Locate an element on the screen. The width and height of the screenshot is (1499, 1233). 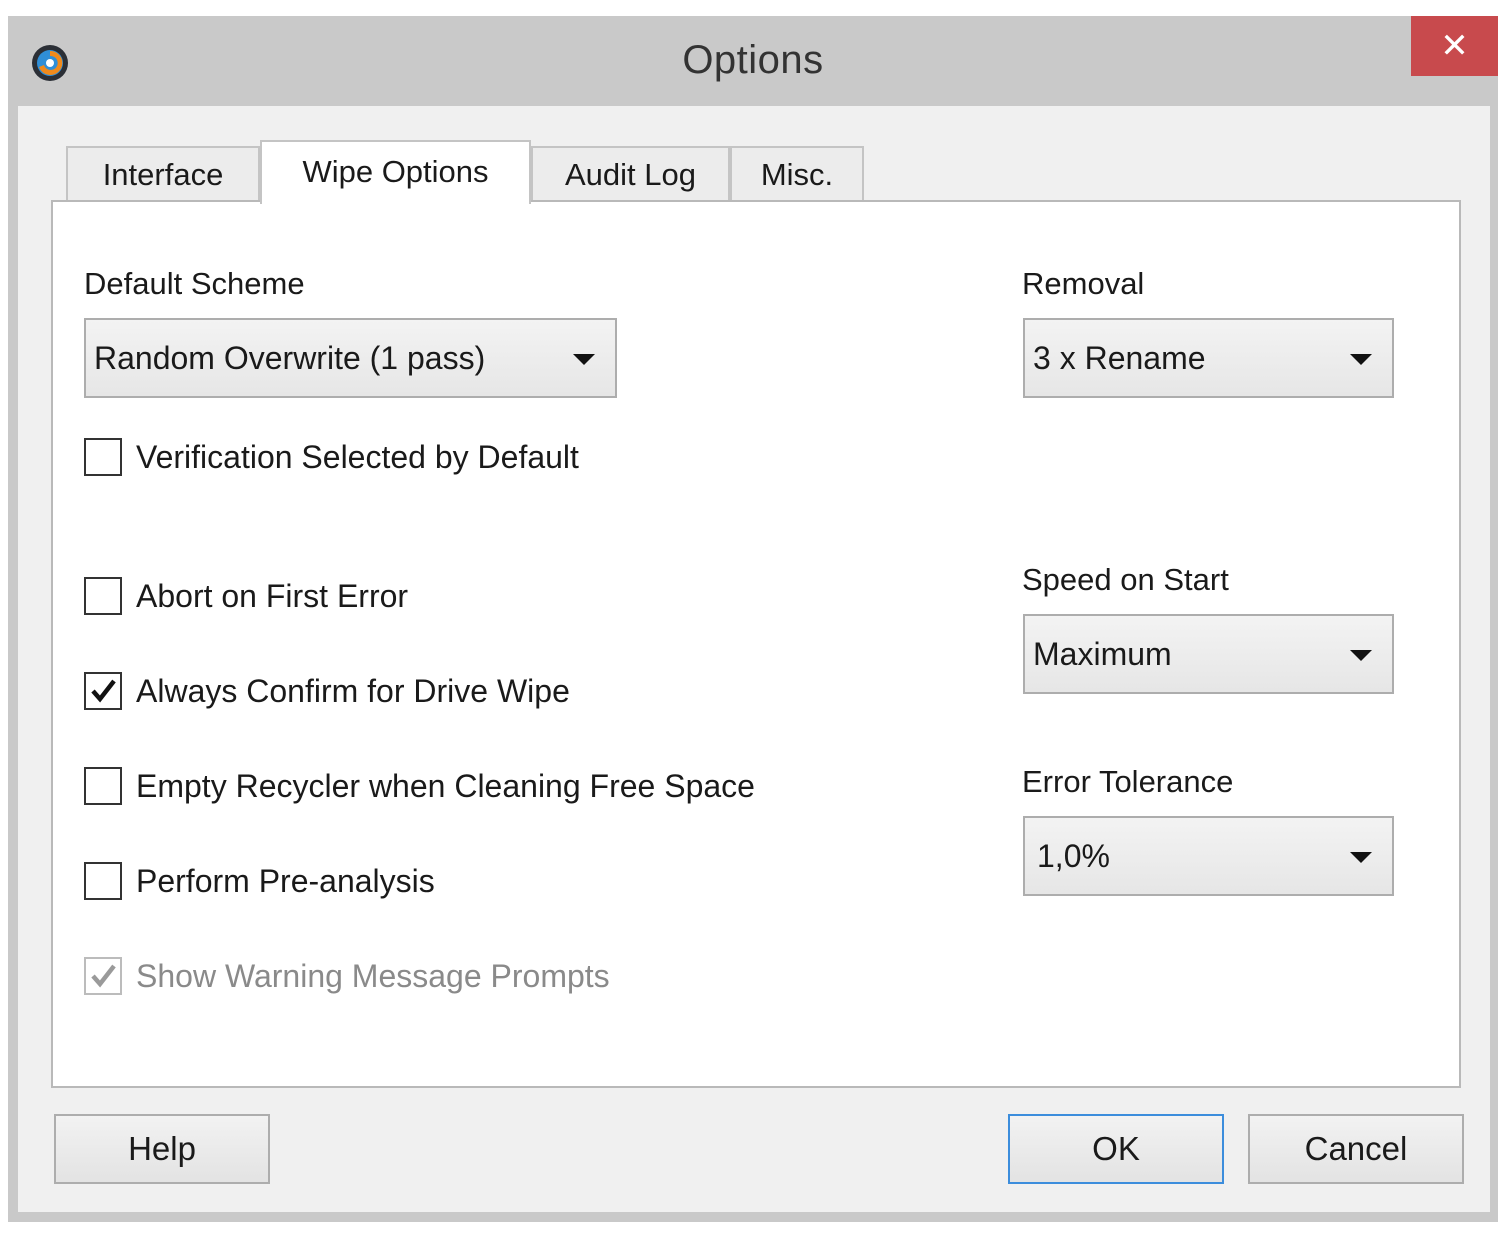
tab-wipe-options: Wipe Options is located at coordinates (395, 172).